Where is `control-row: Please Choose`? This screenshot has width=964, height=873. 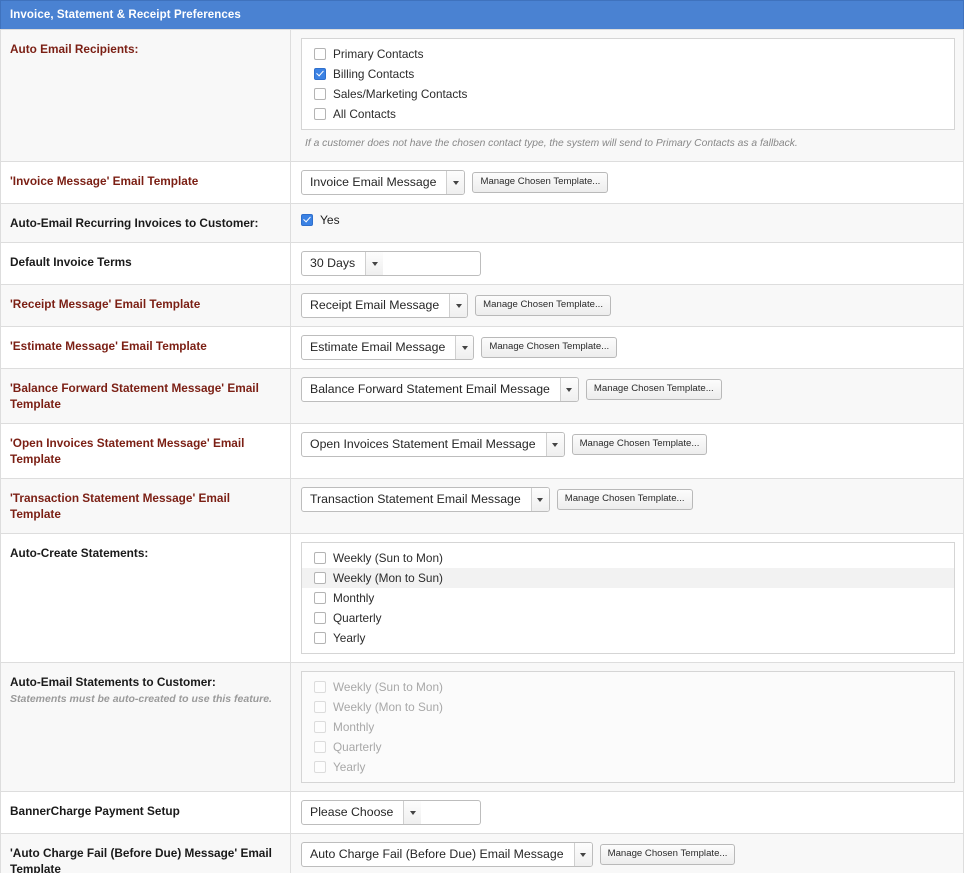
control-row: Please Choose is located at coordinates (628, 812).